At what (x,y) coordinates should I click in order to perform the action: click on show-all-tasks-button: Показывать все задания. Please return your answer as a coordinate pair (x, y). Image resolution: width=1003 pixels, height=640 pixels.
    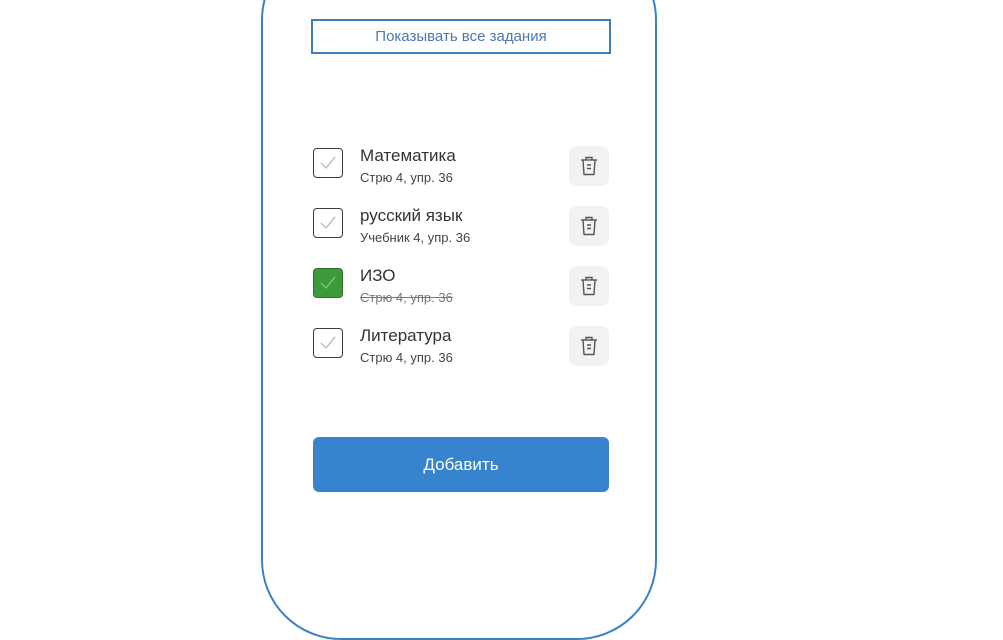
    Looking at the image, I should click on (461, 36).